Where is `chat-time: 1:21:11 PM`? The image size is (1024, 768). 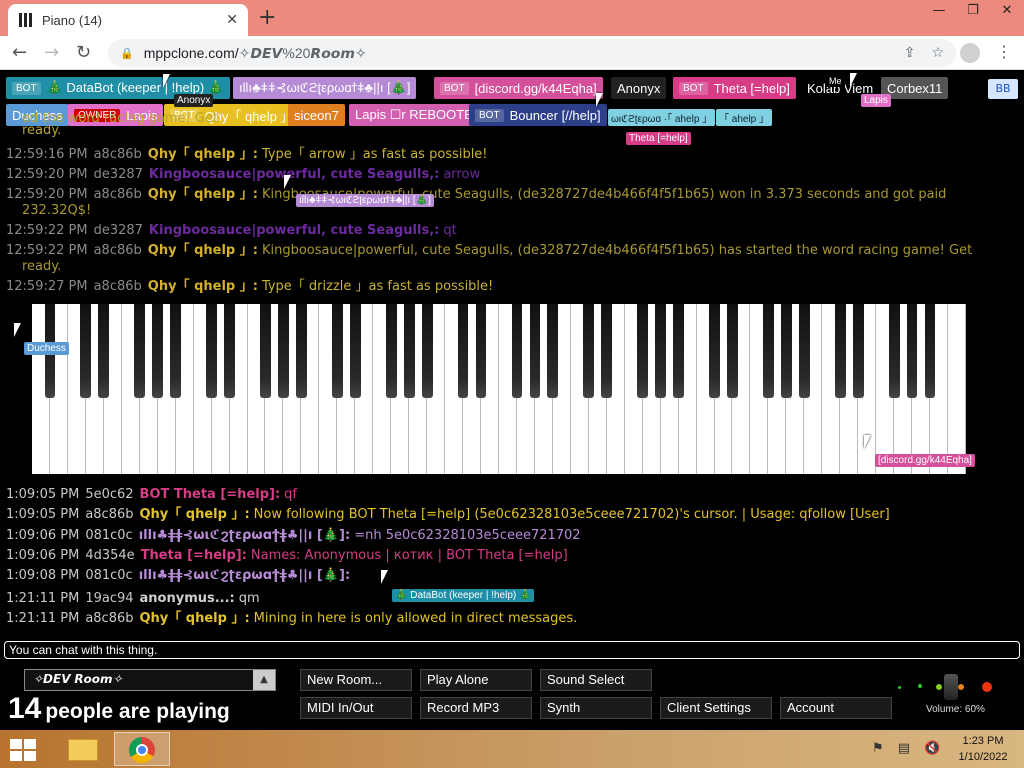 chat-time: 1:21:11 PM is located at coordinates (43, 598).